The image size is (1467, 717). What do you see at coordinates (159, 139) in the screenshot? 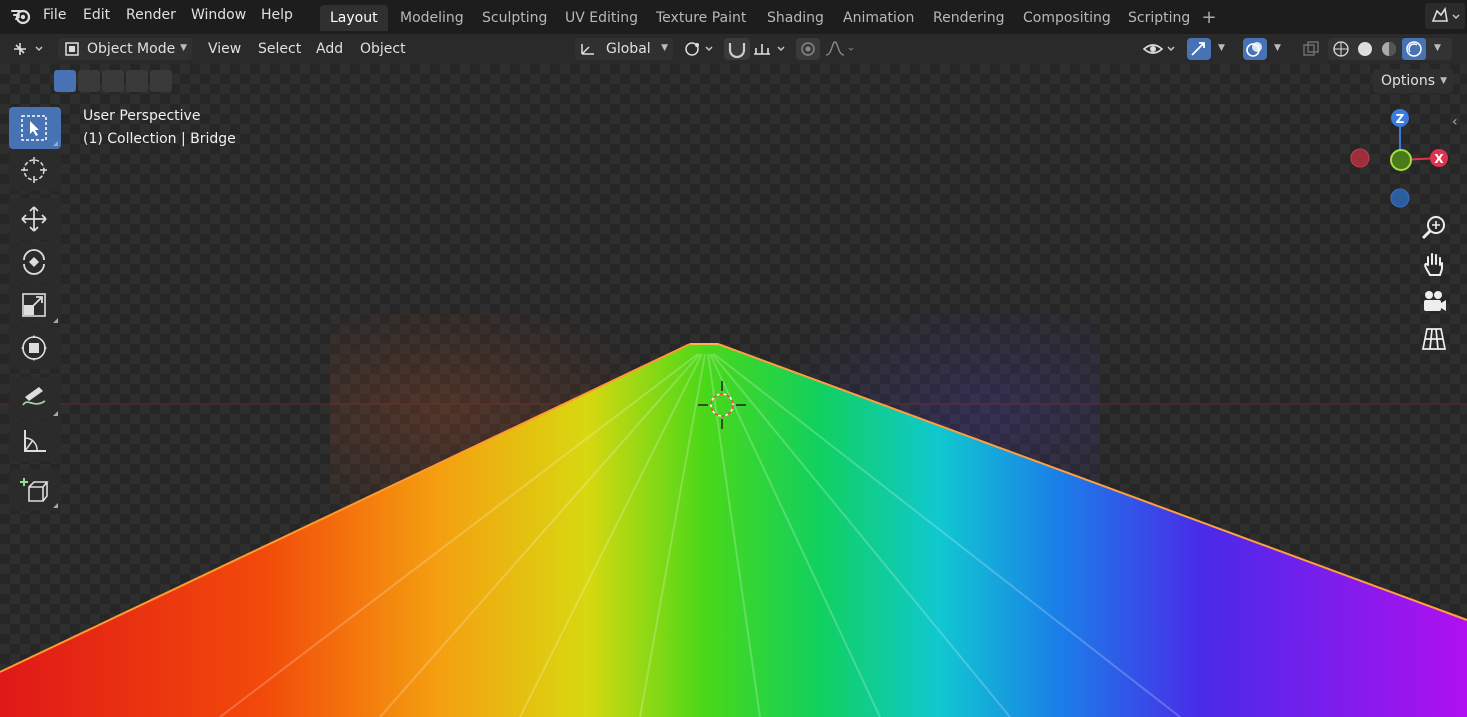
I see `collection-info: (1) Collection | Bridge` at bounding box center [159, 139].